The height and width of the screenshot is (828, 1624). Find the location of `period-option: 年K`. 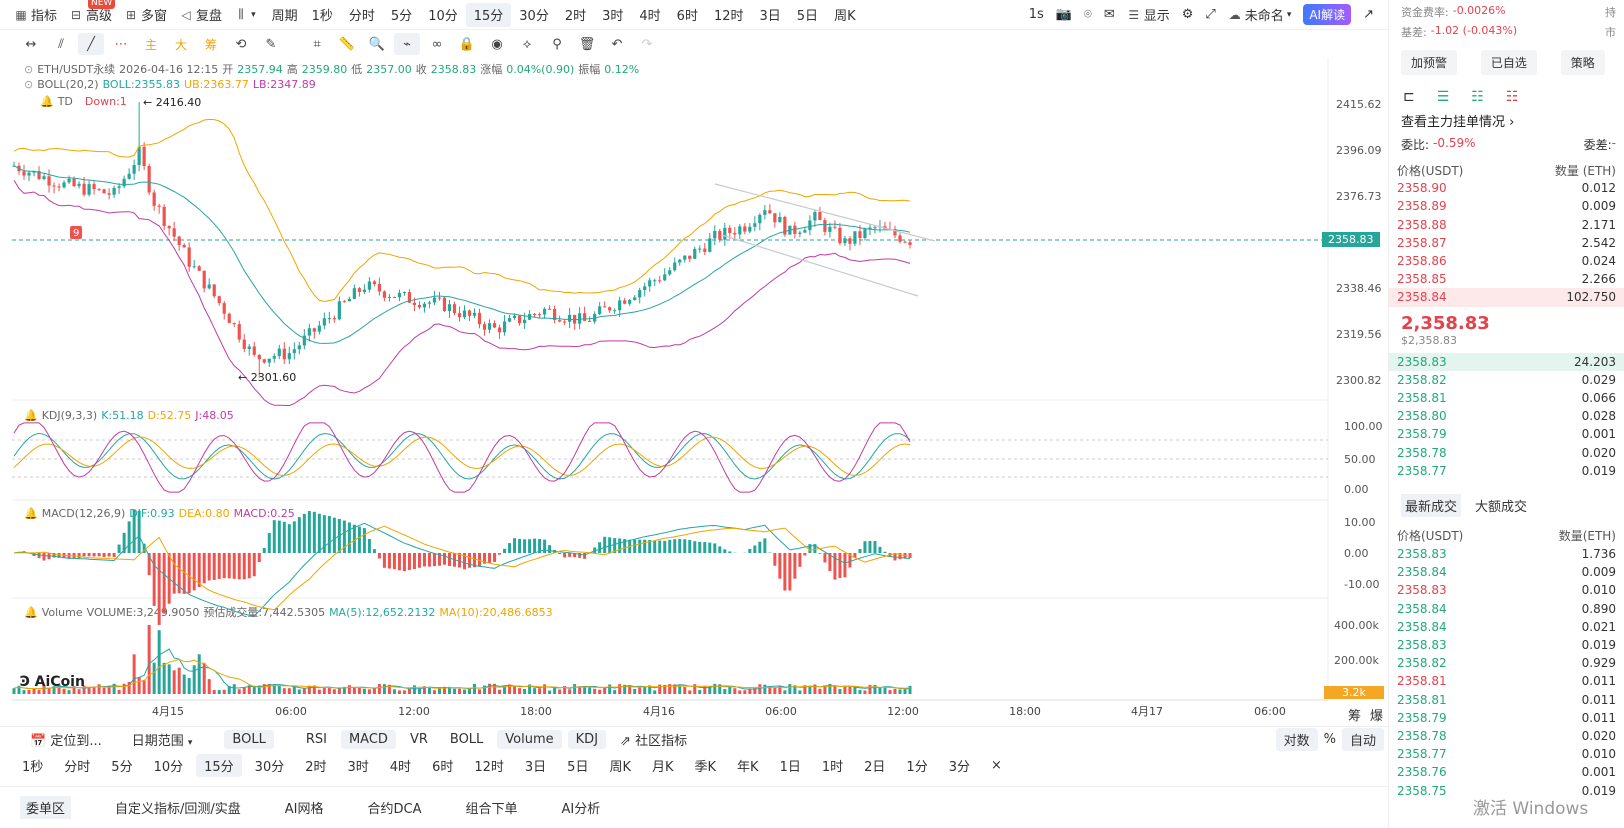

period-option: 年K is located at coordinates (748, 765).